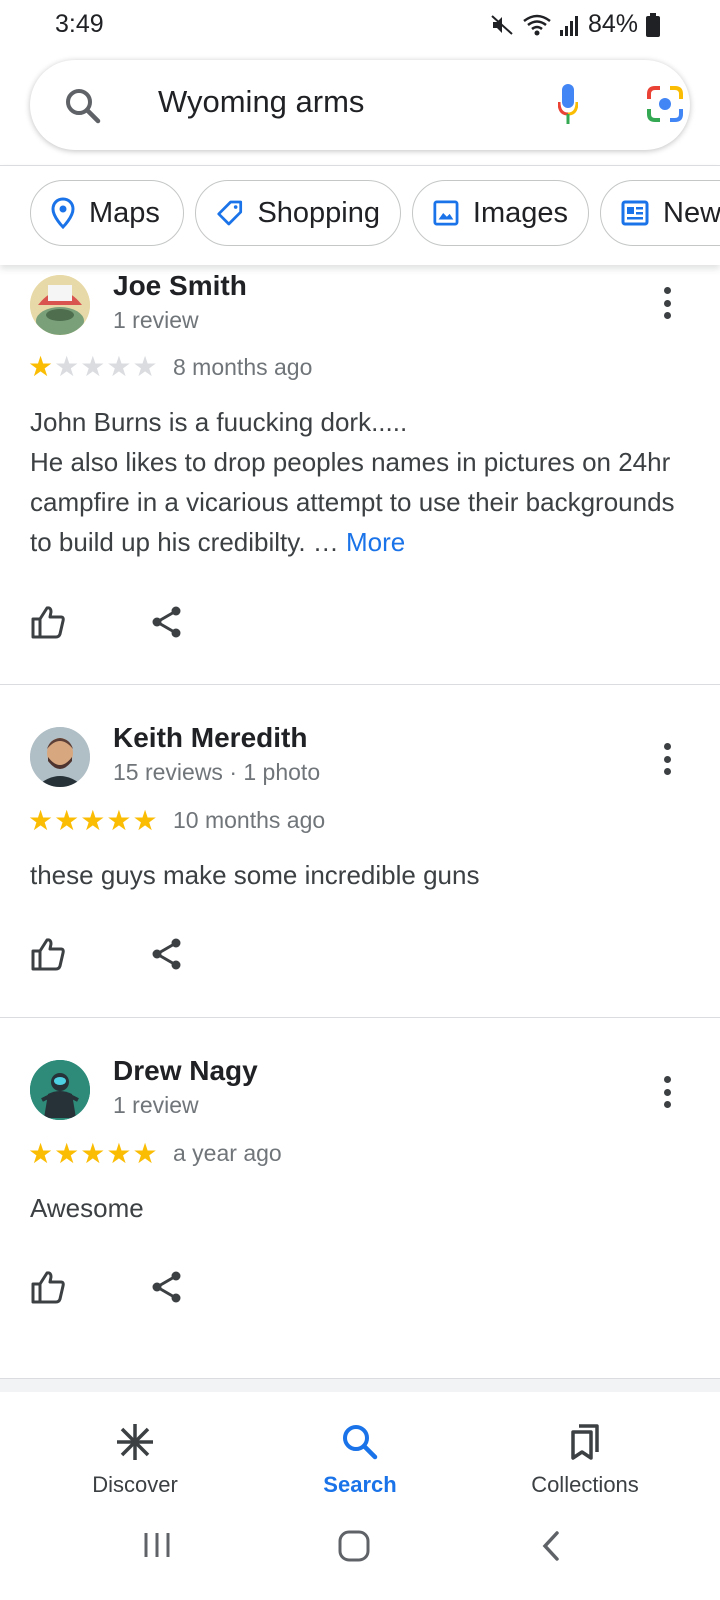 Image resolution: width=720 pixels, height=1600 pixels. I want to click on search-input, so click(343, 102).